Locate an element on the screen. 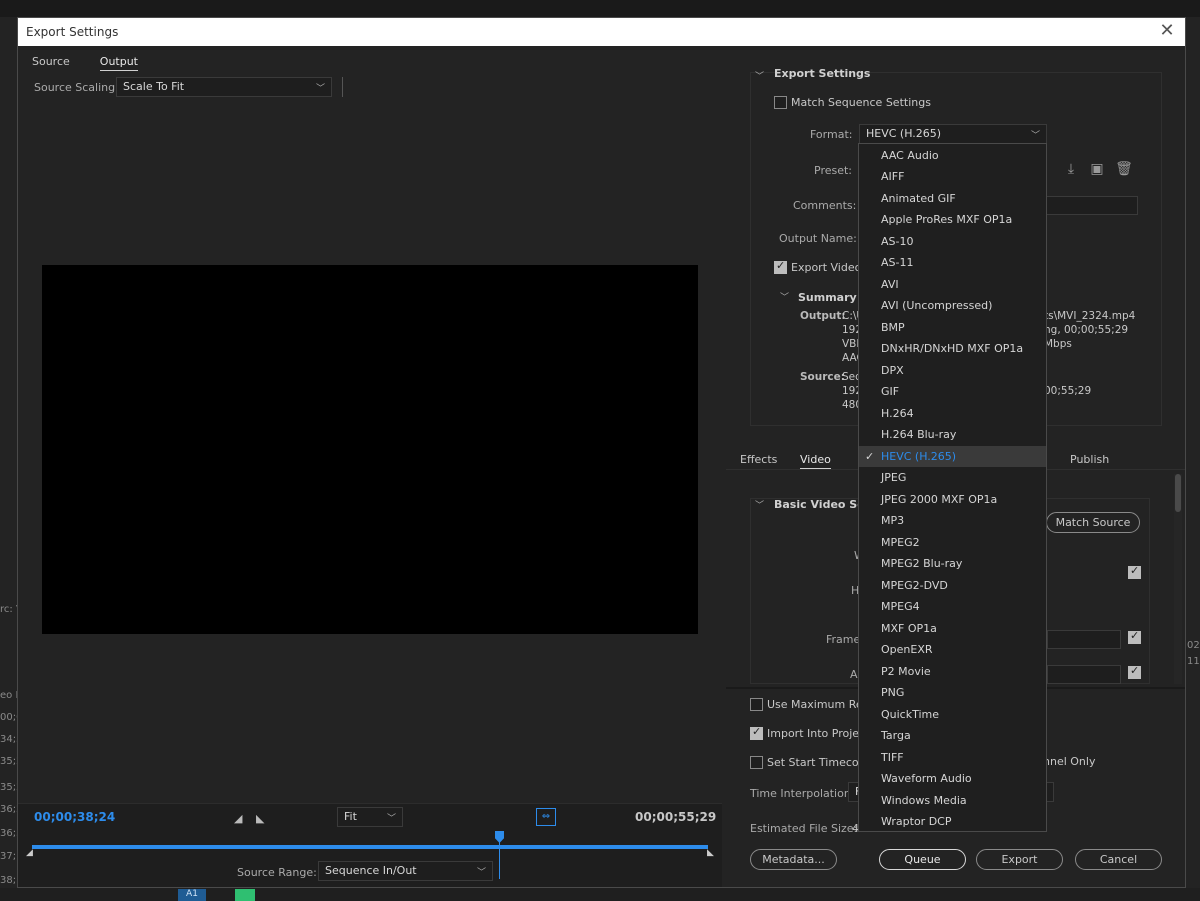  format-option: DNxHR/DNxHD MXF OP1a is located at coordinates (952, 349).